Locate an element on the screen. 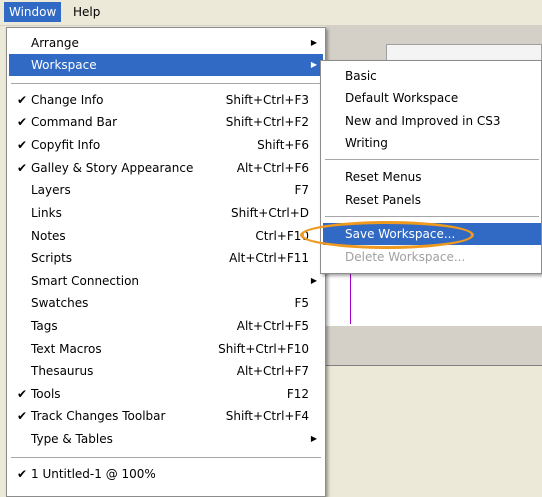 The width and height of the screenshot is (542, 497). submenu-item-label: Basic is located at coordinates (361, 76).